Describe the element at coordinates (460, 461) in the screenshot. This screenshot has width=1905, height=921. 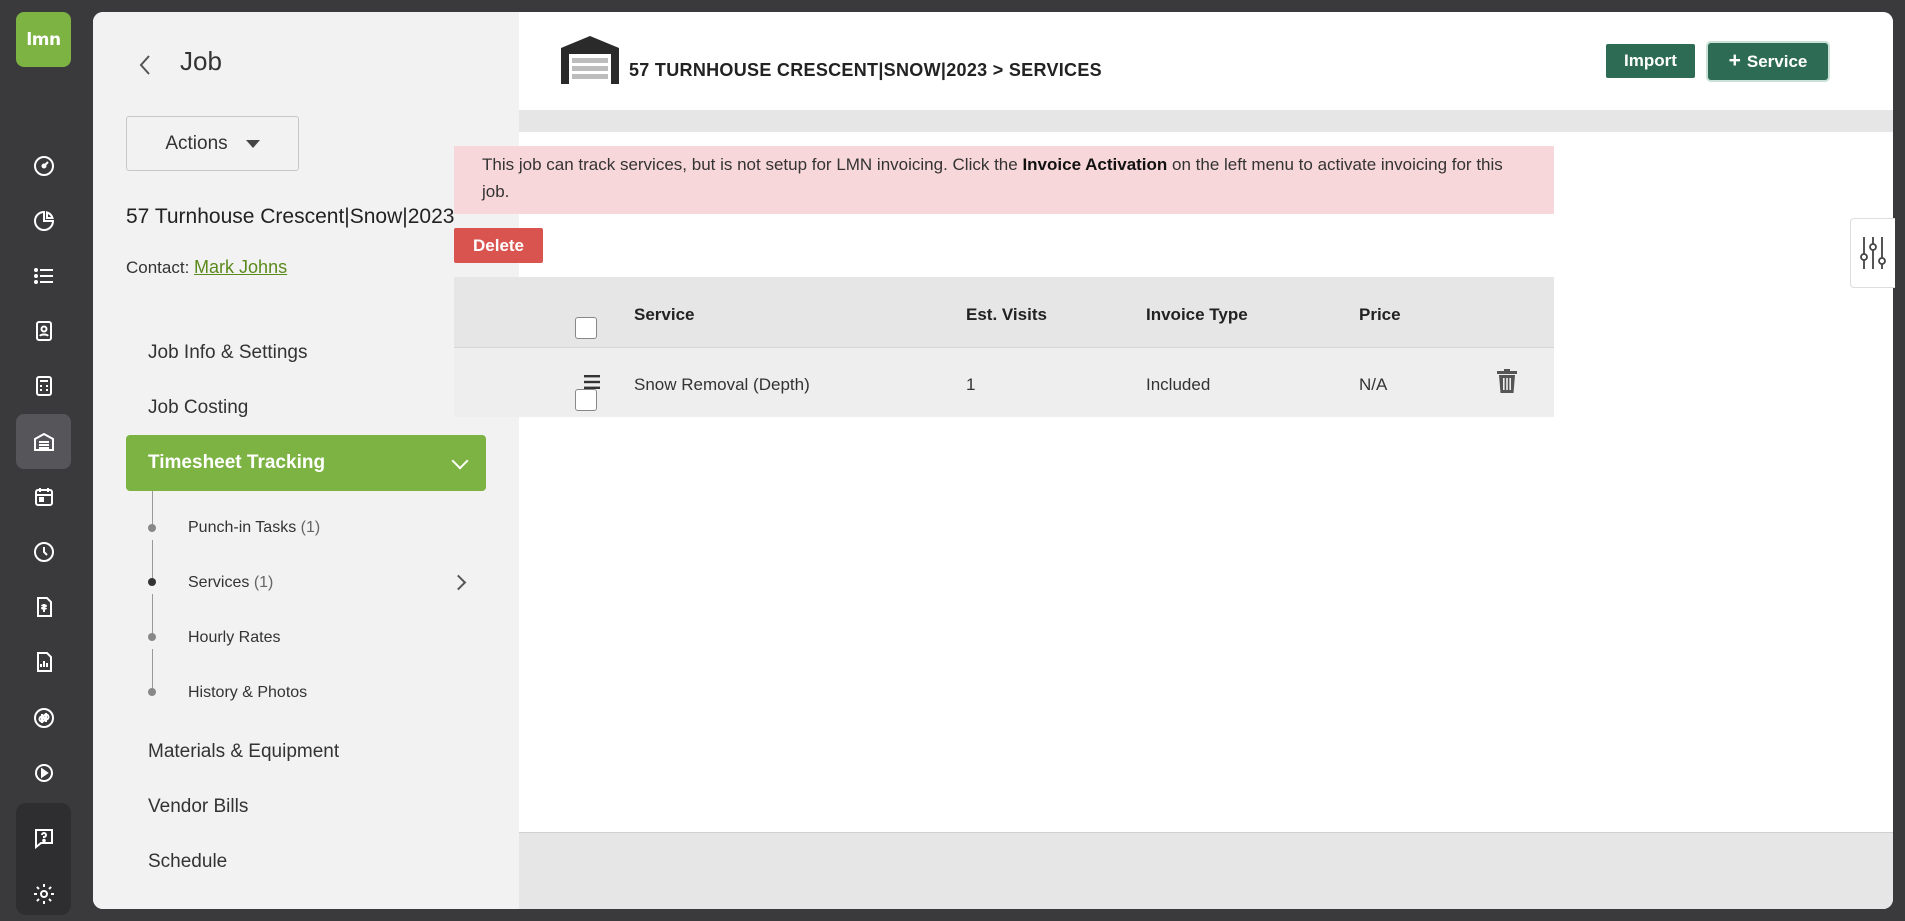
I see `chevron-down-icon` at that location.